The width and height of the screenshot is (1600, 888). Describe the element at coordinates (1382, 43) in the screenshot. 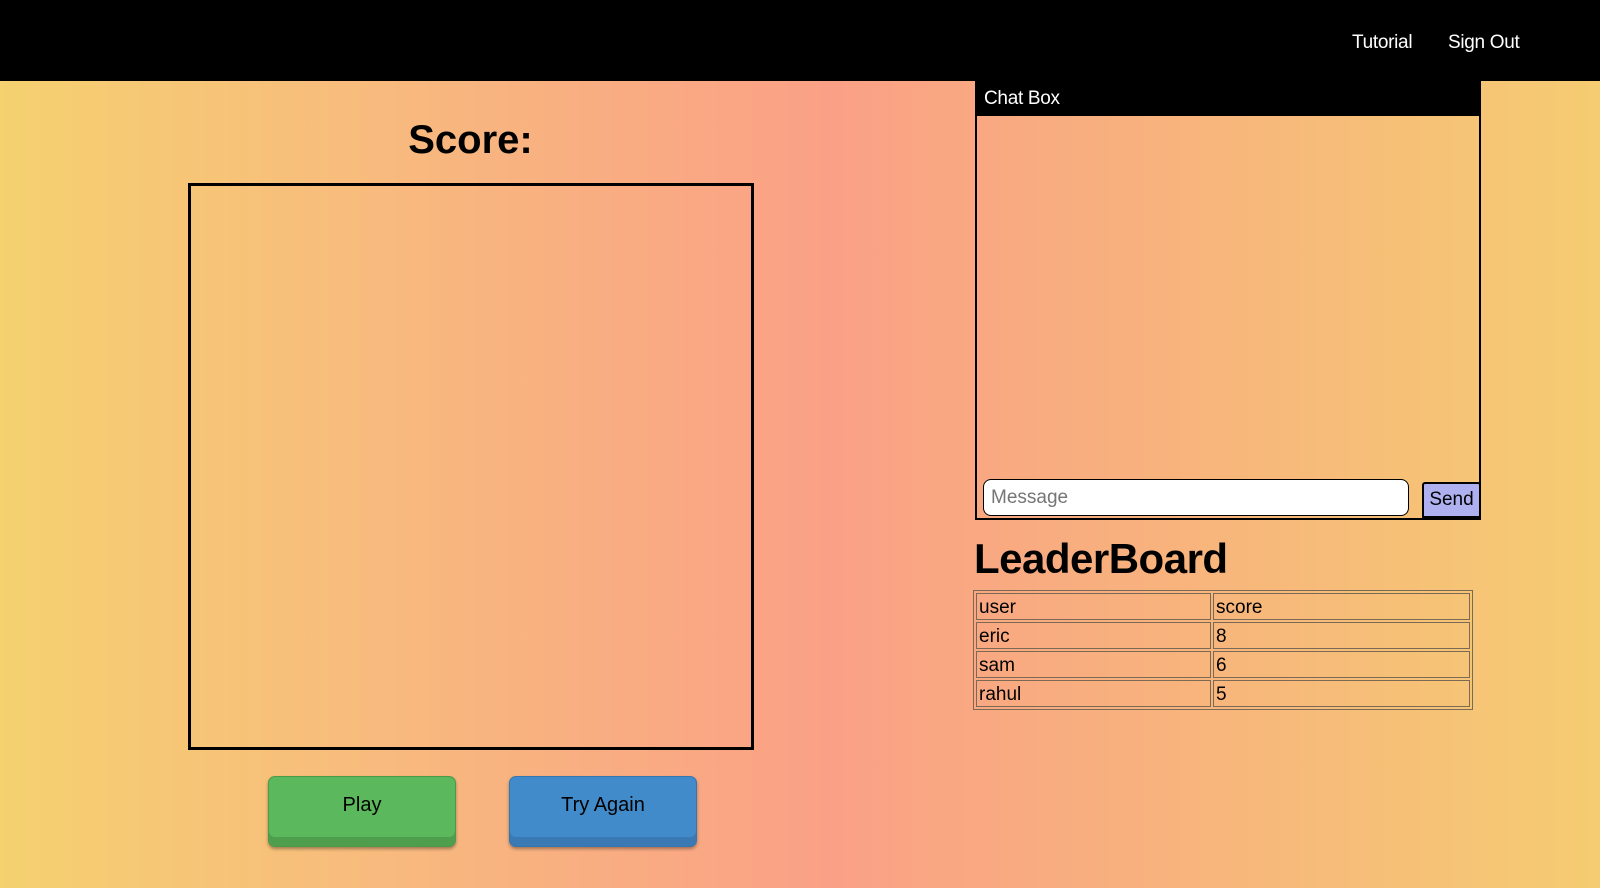

I see `nav-link-tutorial: Tutorial` at that location.